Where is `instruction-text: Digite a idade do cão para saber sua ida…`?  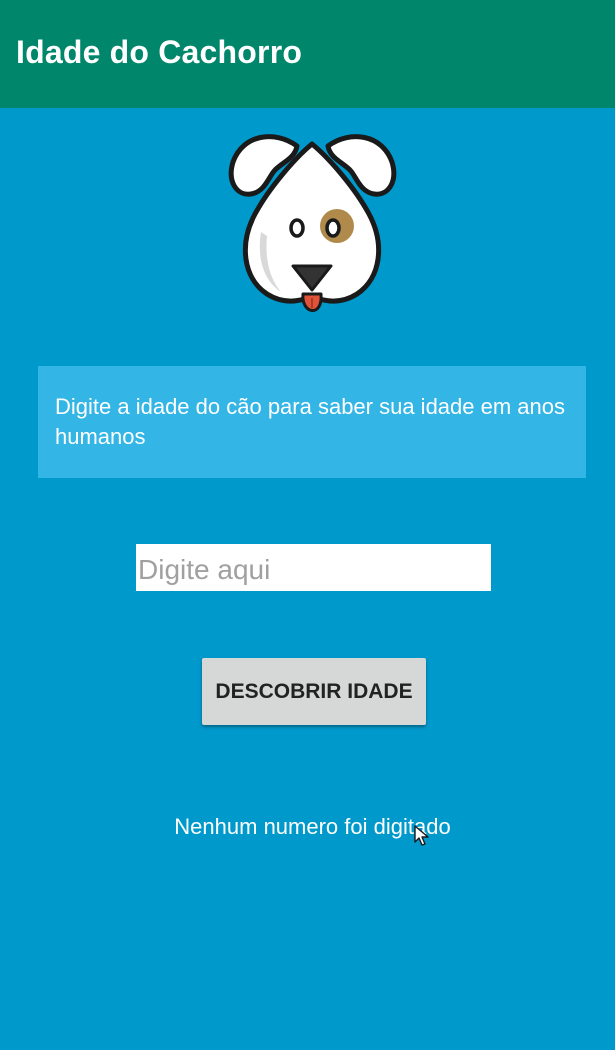 instruction-text: Digite a idade do cão para saber sua ida… is located at coordinates (310, 421).